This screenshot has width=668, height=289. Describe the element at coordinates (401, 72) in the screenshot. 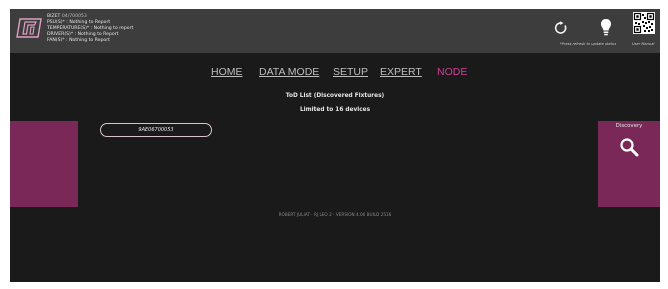

I see `nav-expert: EXPERT` at that location.